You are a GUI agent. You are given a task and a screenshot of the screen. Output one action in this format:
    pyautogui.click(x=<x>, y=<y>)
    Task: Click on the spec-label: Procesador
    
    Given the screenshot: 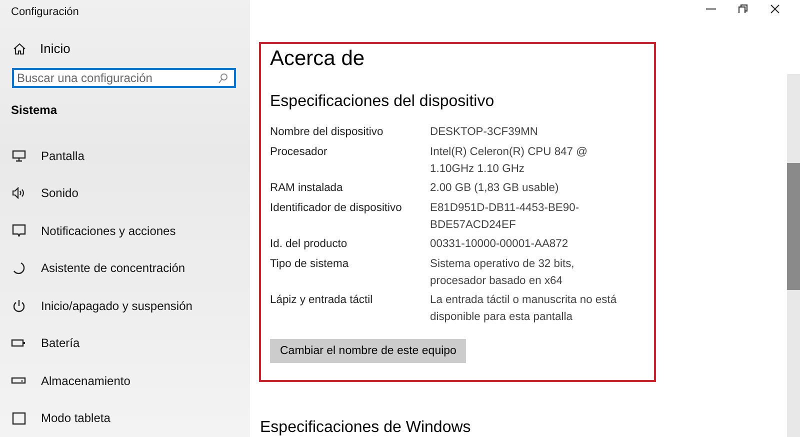 What is the action you would take?
    pyautogui.click(x=299, y=152)
    